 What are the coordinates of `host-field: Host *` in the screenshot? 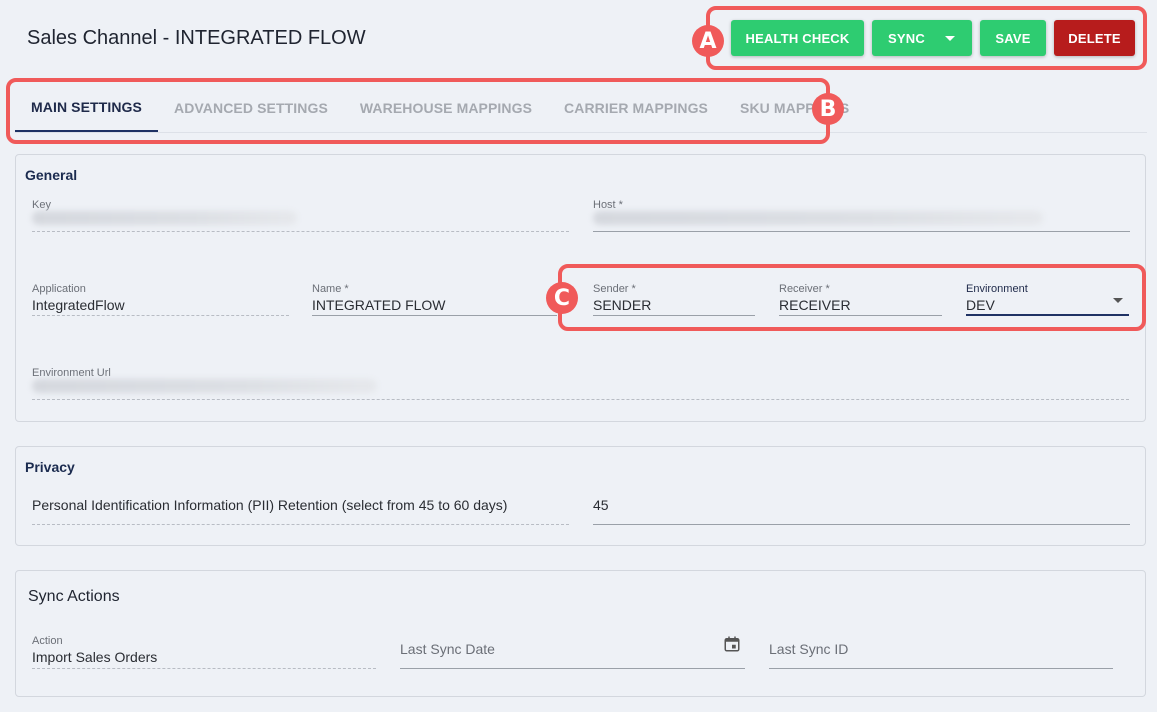 It's located at (861, 216).